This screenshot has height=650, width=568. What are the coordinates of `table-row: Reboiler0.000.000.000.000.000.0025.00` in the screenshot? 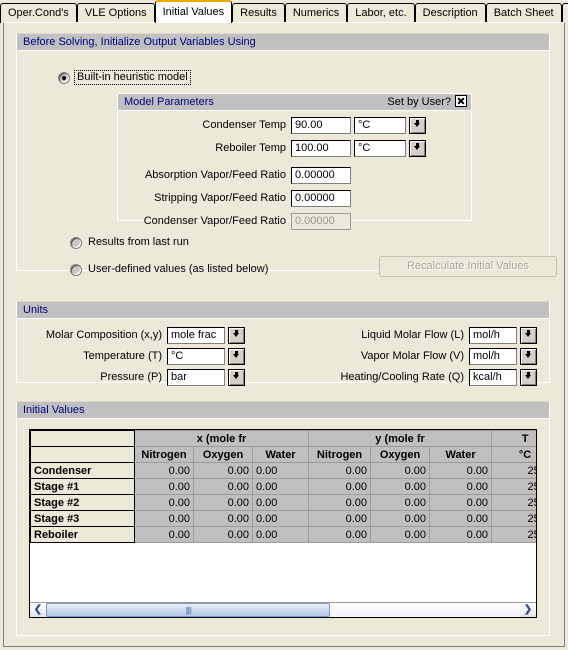 It's located at (283, 534).